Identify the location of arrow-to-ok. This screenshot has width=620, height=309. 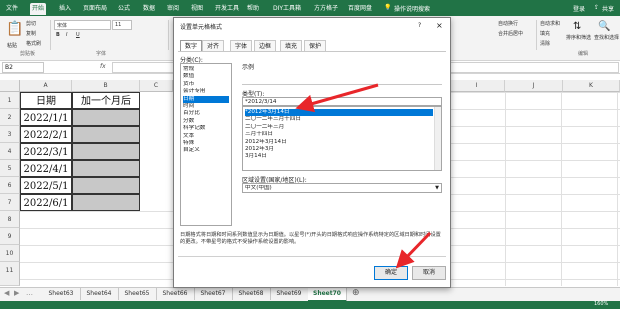
(413, 250).